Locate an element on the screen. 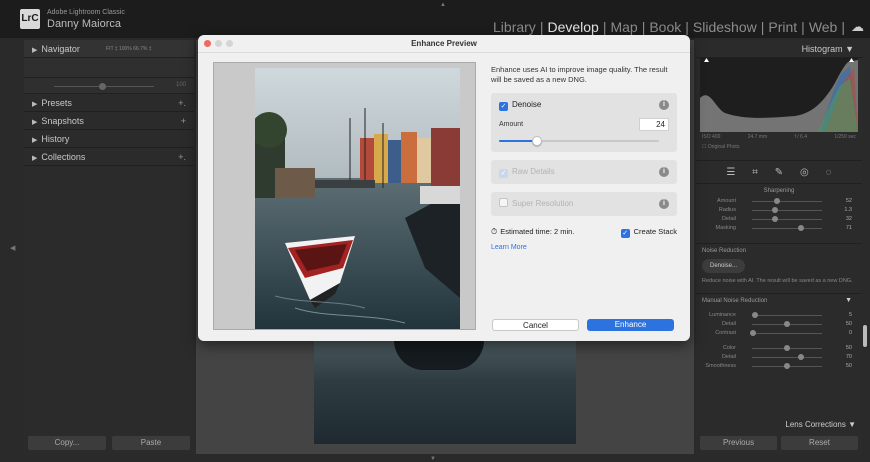 The width and height of the screenshot is (870, 462). preset-amount-slider: 100 is located at coordinates (109, 86).